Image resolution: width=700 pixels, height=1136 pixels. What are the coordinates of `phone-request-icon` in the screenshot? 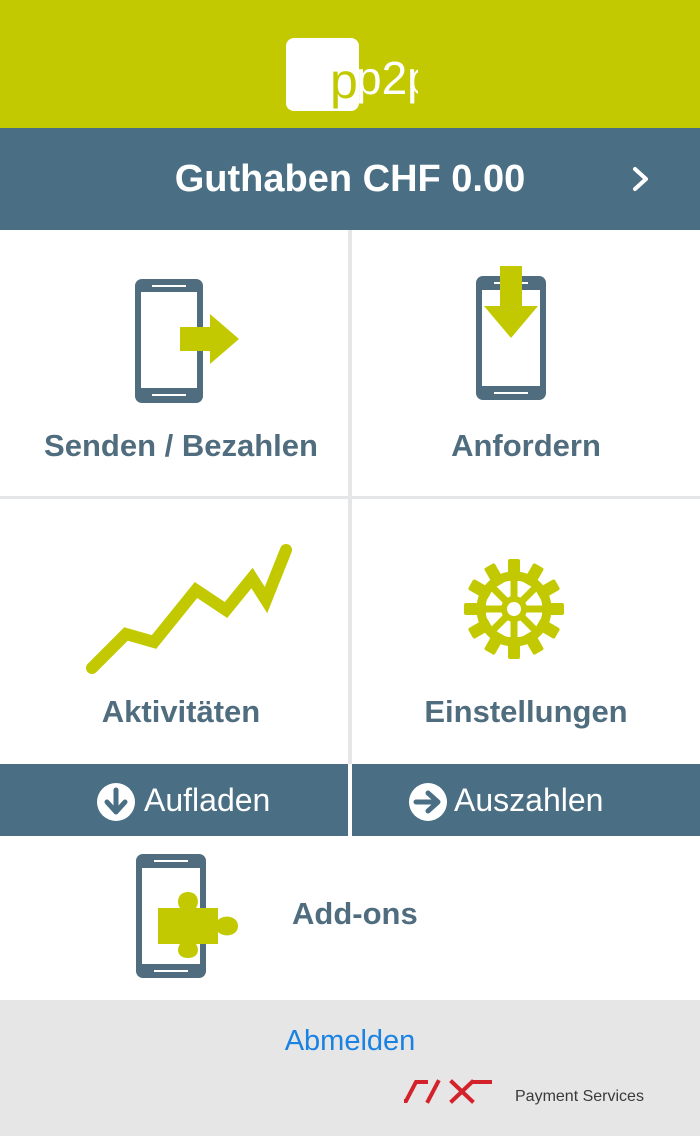 It's located at (511, 333).